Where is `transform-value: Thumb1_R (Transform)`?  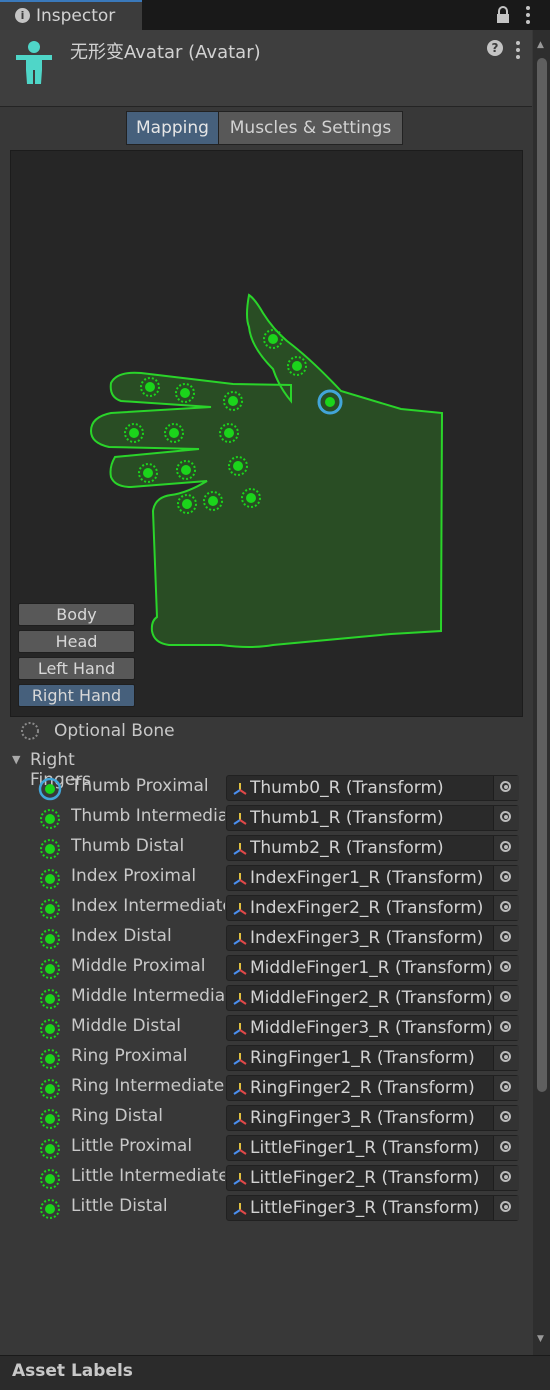 transform-value: Thumb1_R (Transform) is located at coordinates (347, 818).